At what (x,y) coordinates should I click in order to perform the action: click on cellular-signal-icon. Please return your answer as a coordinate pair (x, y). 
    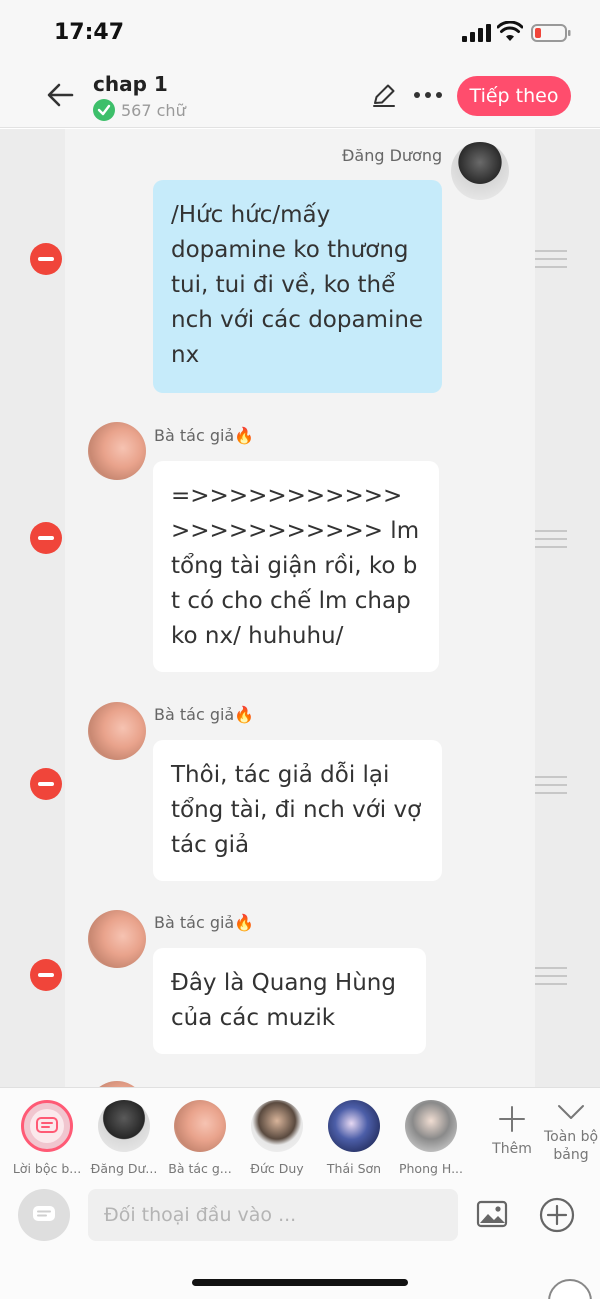
    Looking at the image, I should click on (476, 33).